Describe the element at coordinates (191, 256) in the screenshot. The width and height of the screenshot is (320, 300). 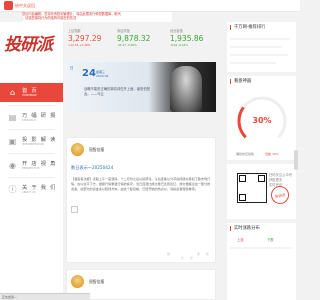
I see `post-actions: 赞 · 评论 · 分享` at that location.